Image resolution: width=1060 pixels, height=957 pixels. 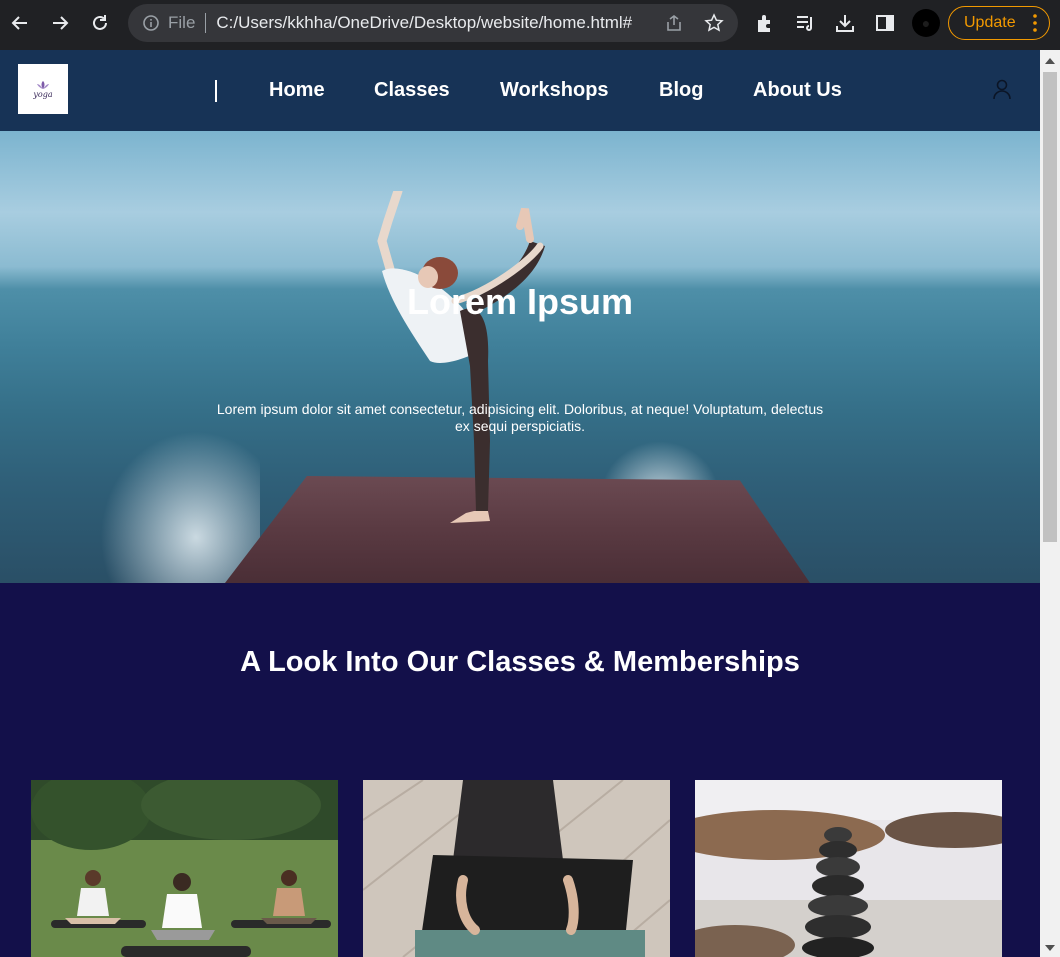 What do you see at coordinates (805, 23) in the screenshot?
I see `media-playlist-icon` at bounding box center [805, 23].